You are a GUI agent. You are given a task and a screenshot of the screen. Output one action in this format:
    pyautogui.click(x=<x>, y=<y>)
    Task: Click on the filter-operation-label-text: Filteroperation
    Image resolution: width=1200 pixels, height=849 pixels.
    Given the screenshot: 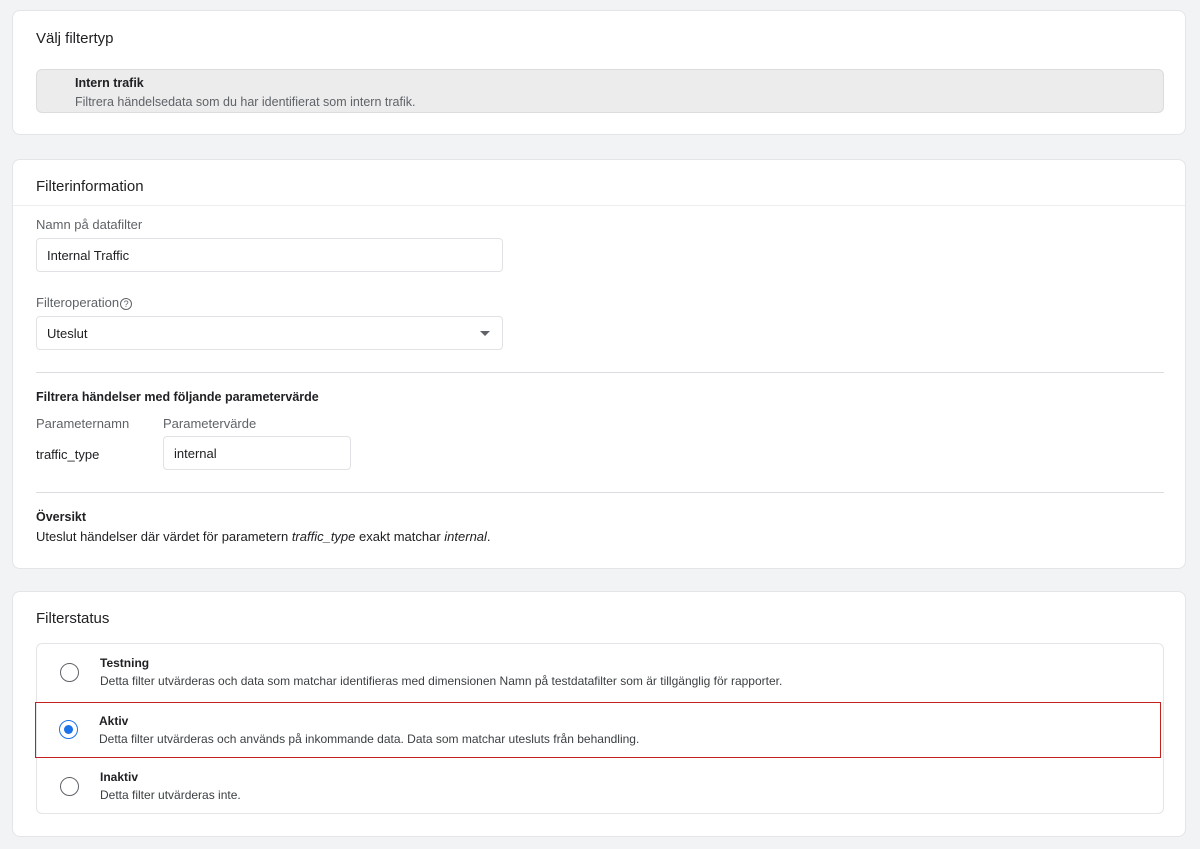 What is the action you would take?
    pyautogui.click(x=78, y=302)
    